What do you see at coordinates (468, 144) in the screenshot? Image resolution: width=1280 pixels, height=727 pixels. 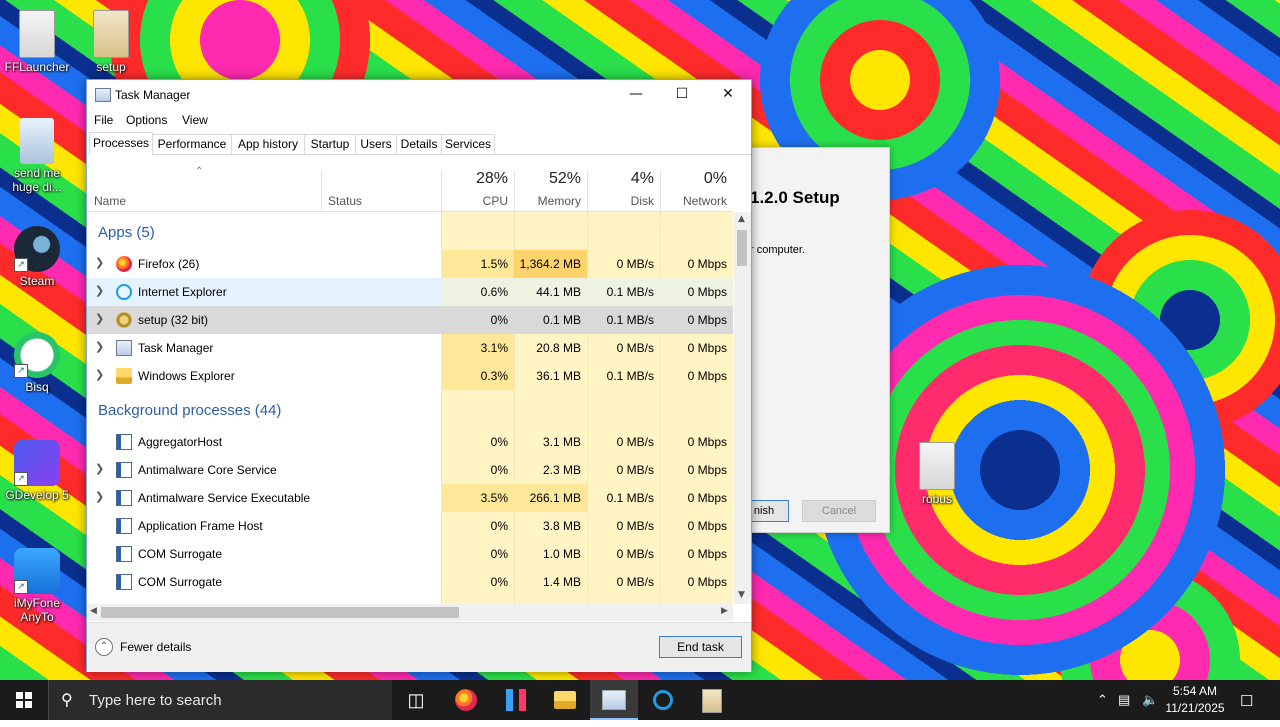 I see `tab-services: Services` at bounding box center [468, 144].